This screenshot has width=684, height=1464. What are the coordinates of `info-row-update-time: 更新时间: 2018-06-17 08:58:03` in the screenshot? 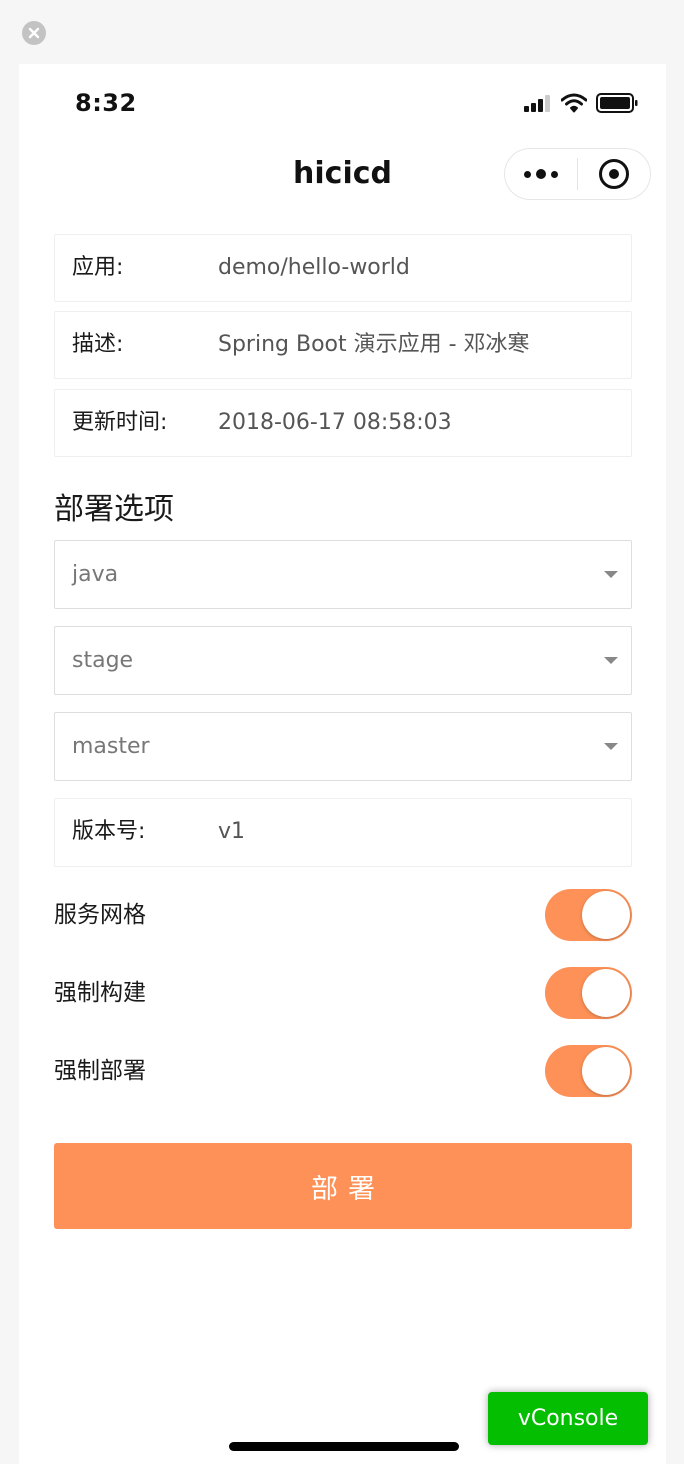 It's located at (343, 423).